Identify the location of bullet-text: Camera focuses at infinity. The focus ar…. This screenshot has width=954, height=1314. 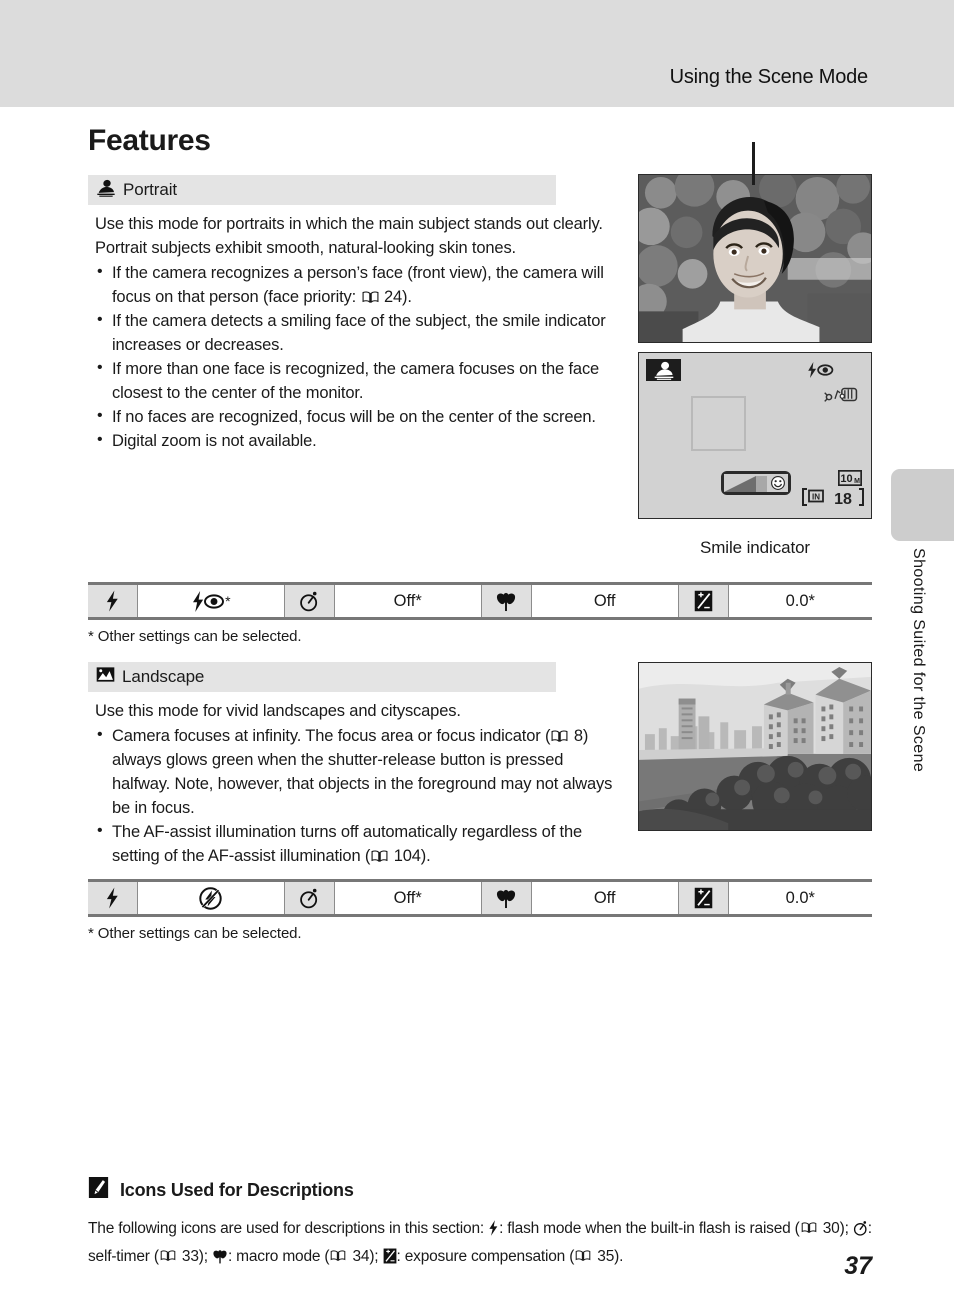
(331, 736).